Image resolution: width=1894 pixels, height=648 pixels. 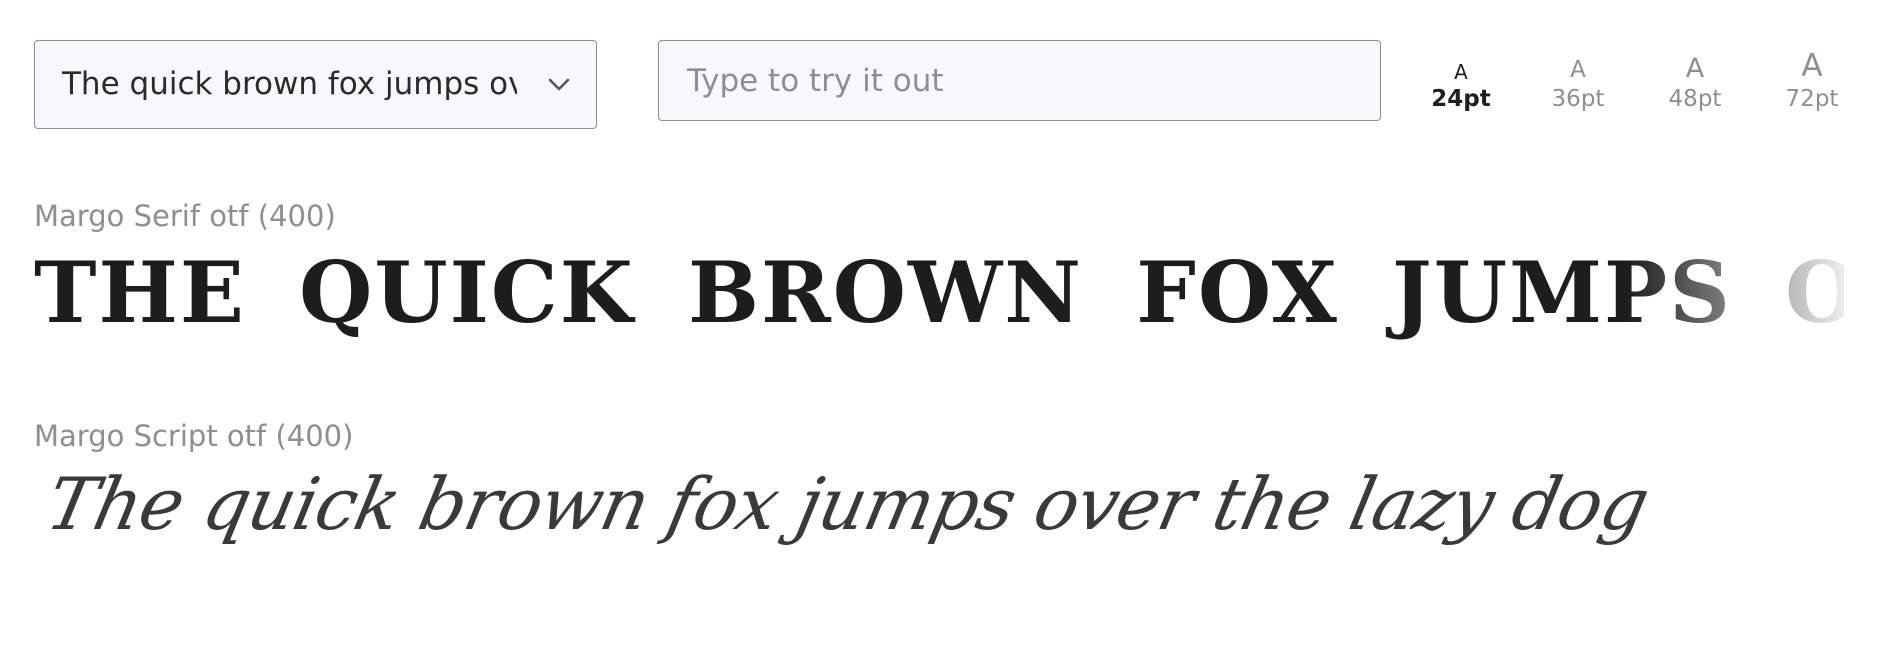 What do you see at coordinates (1695, 99) in the screenshot?
I see `size-label: 48pt` at bounding box center [1695, 99].